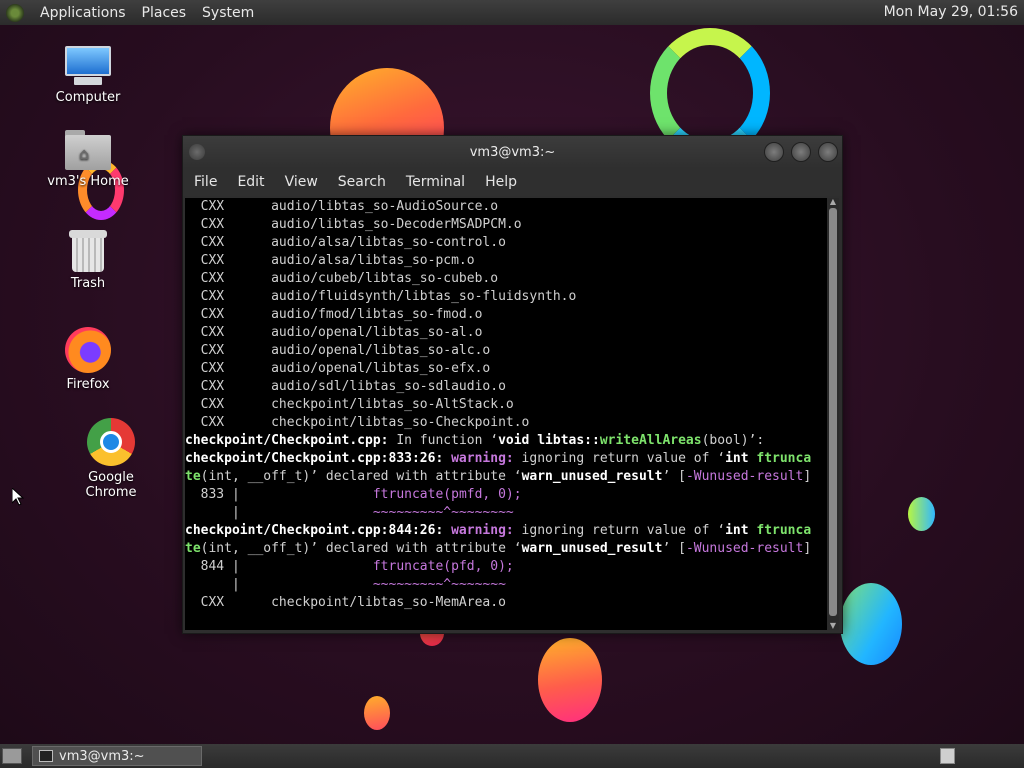 This screenshot has height=768, width=1024. Describe the element at coordinates (88, 150) in the screenshot. I see `home-folder-icon: ⌂` at that location.